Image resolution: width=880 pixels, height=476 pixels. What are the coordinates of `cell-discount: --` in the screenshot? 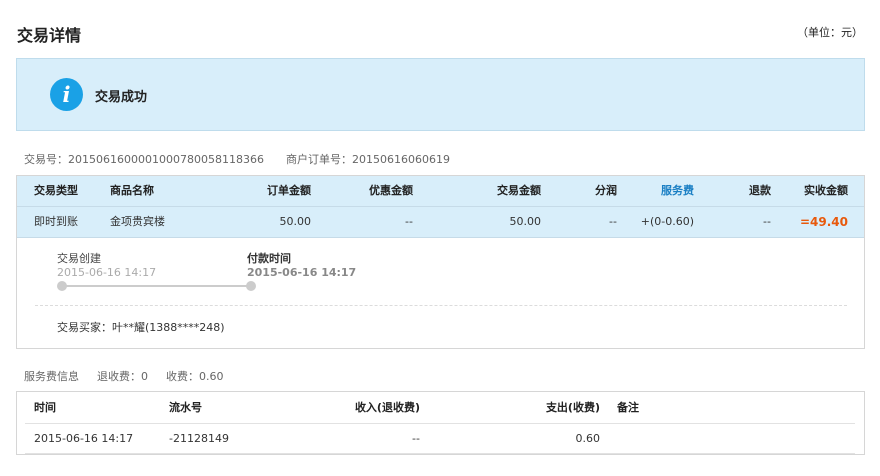 It's located at (409, 221).